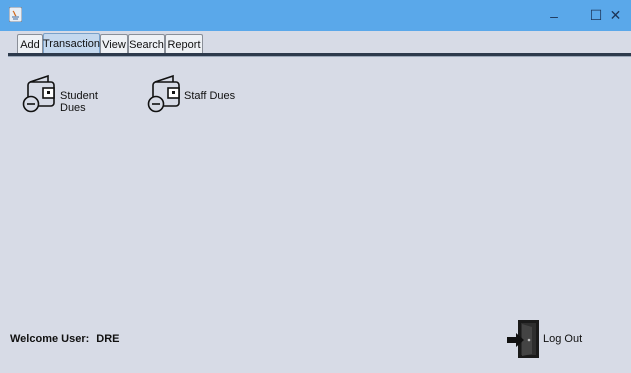 The width and height of the screenshot is (631, 373). What do you see at coordinates (71, 43) in the screenshot?
I see `tab-transaction: Transaction` at bounding box center [71, 43].